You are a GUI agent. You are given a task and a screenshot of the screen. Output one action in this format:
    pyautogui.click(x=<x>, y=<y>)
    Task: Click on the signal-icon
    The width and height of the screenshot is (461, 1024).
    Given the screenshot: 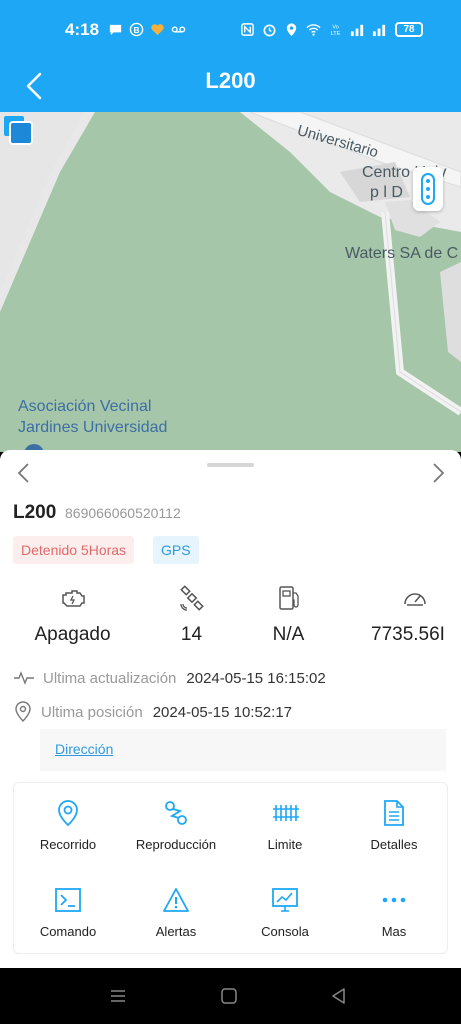 What is the action you would take?
    pyautogui.click(x=357, y=30)
    